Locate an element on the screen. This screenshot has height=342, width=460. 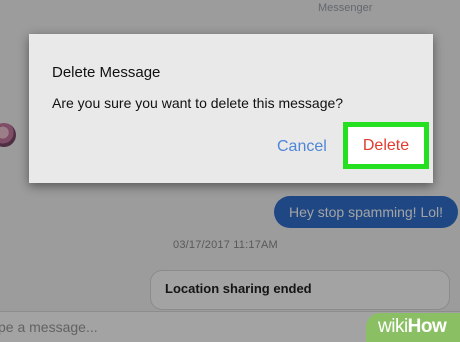
cancel-button: Cancel is located at coordinates (302, 147).